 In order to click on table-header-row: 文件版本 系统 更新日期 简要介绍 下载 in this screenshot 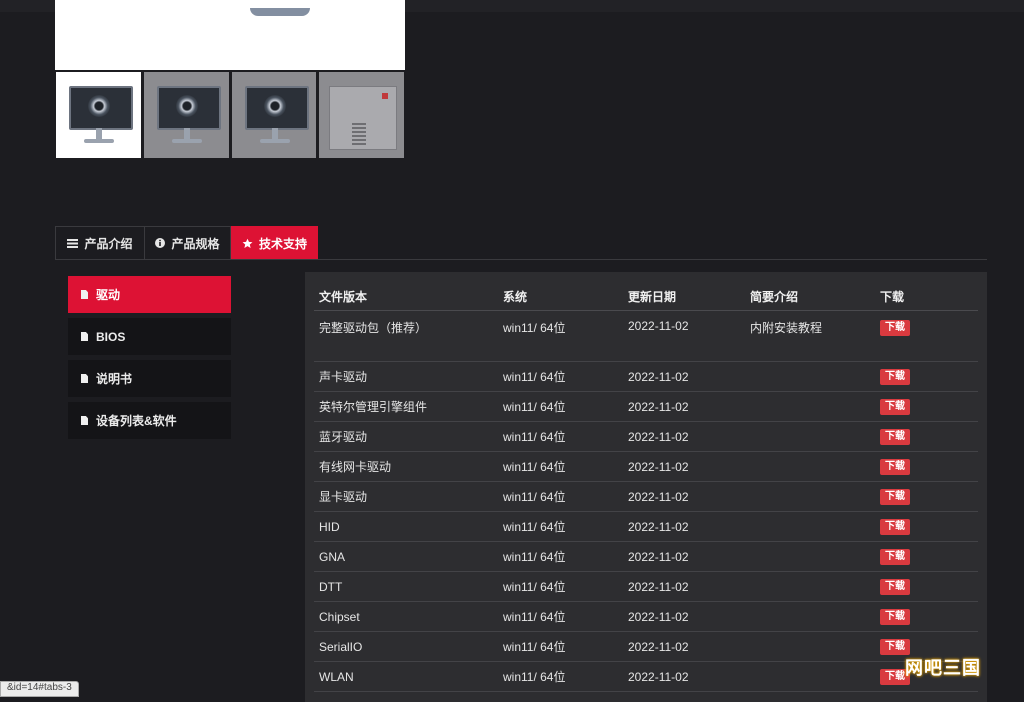, I will do `click(646, 296)`.